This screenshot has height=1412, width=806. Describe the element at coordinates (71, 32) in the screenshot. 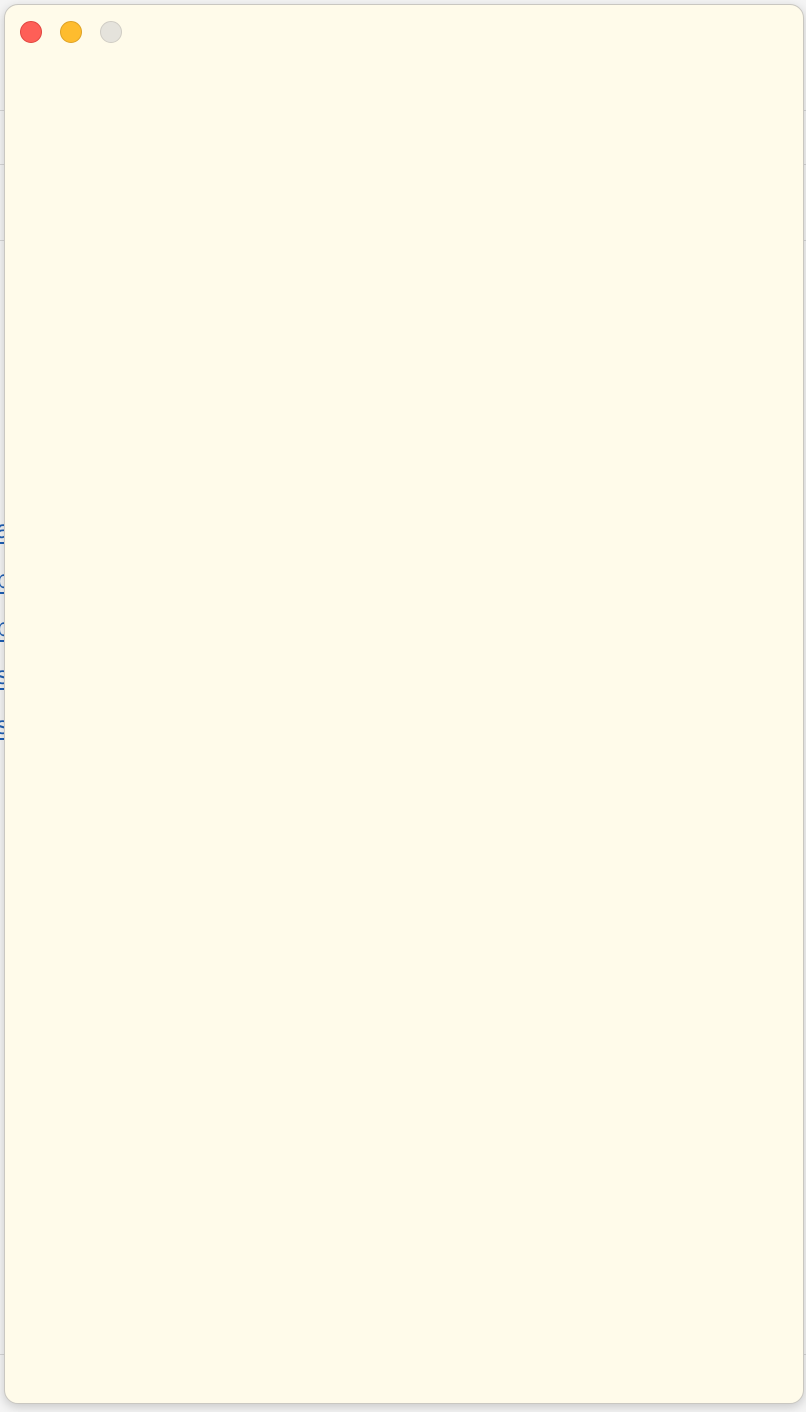

I see `minimize-window-button` at that location.